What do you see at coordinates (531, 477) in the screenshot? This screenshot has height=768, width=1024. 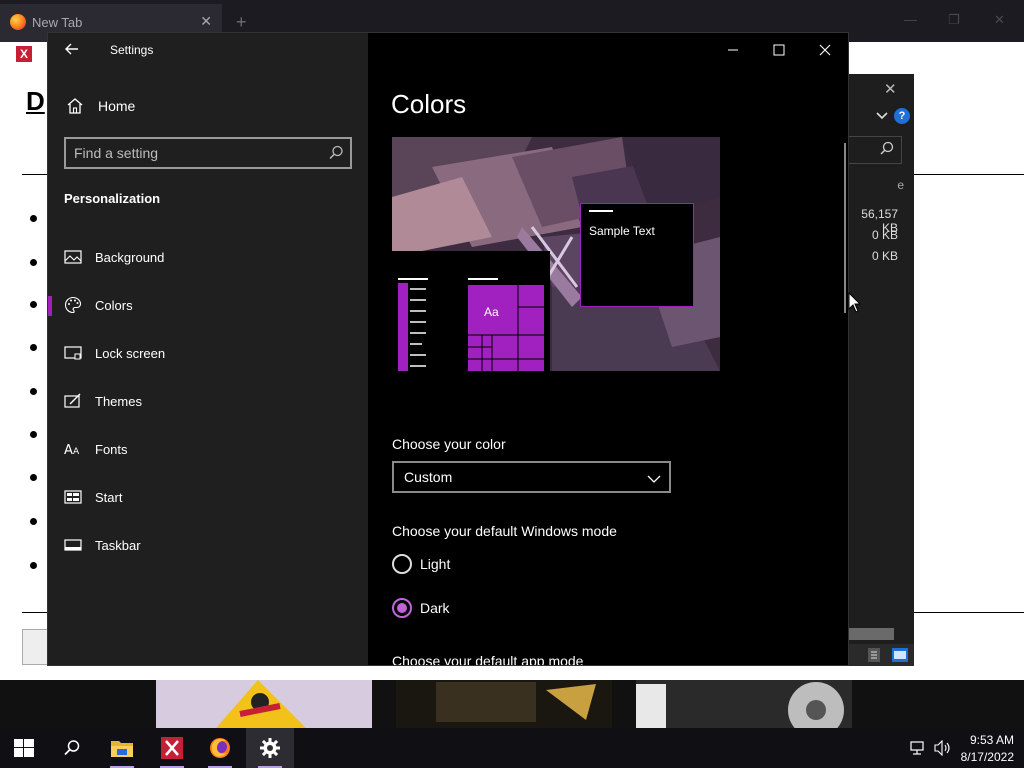 I see `color-dropdown: Custom` at bounding box center [531, 477].